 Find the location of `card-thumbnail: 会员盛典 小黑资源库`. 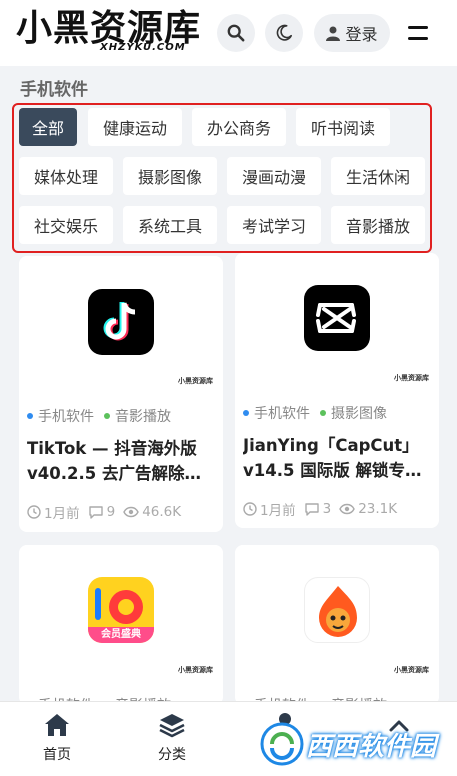

card-thumbnail: 会员盛典 小黑资源库 is located at coordinates (121, 614).